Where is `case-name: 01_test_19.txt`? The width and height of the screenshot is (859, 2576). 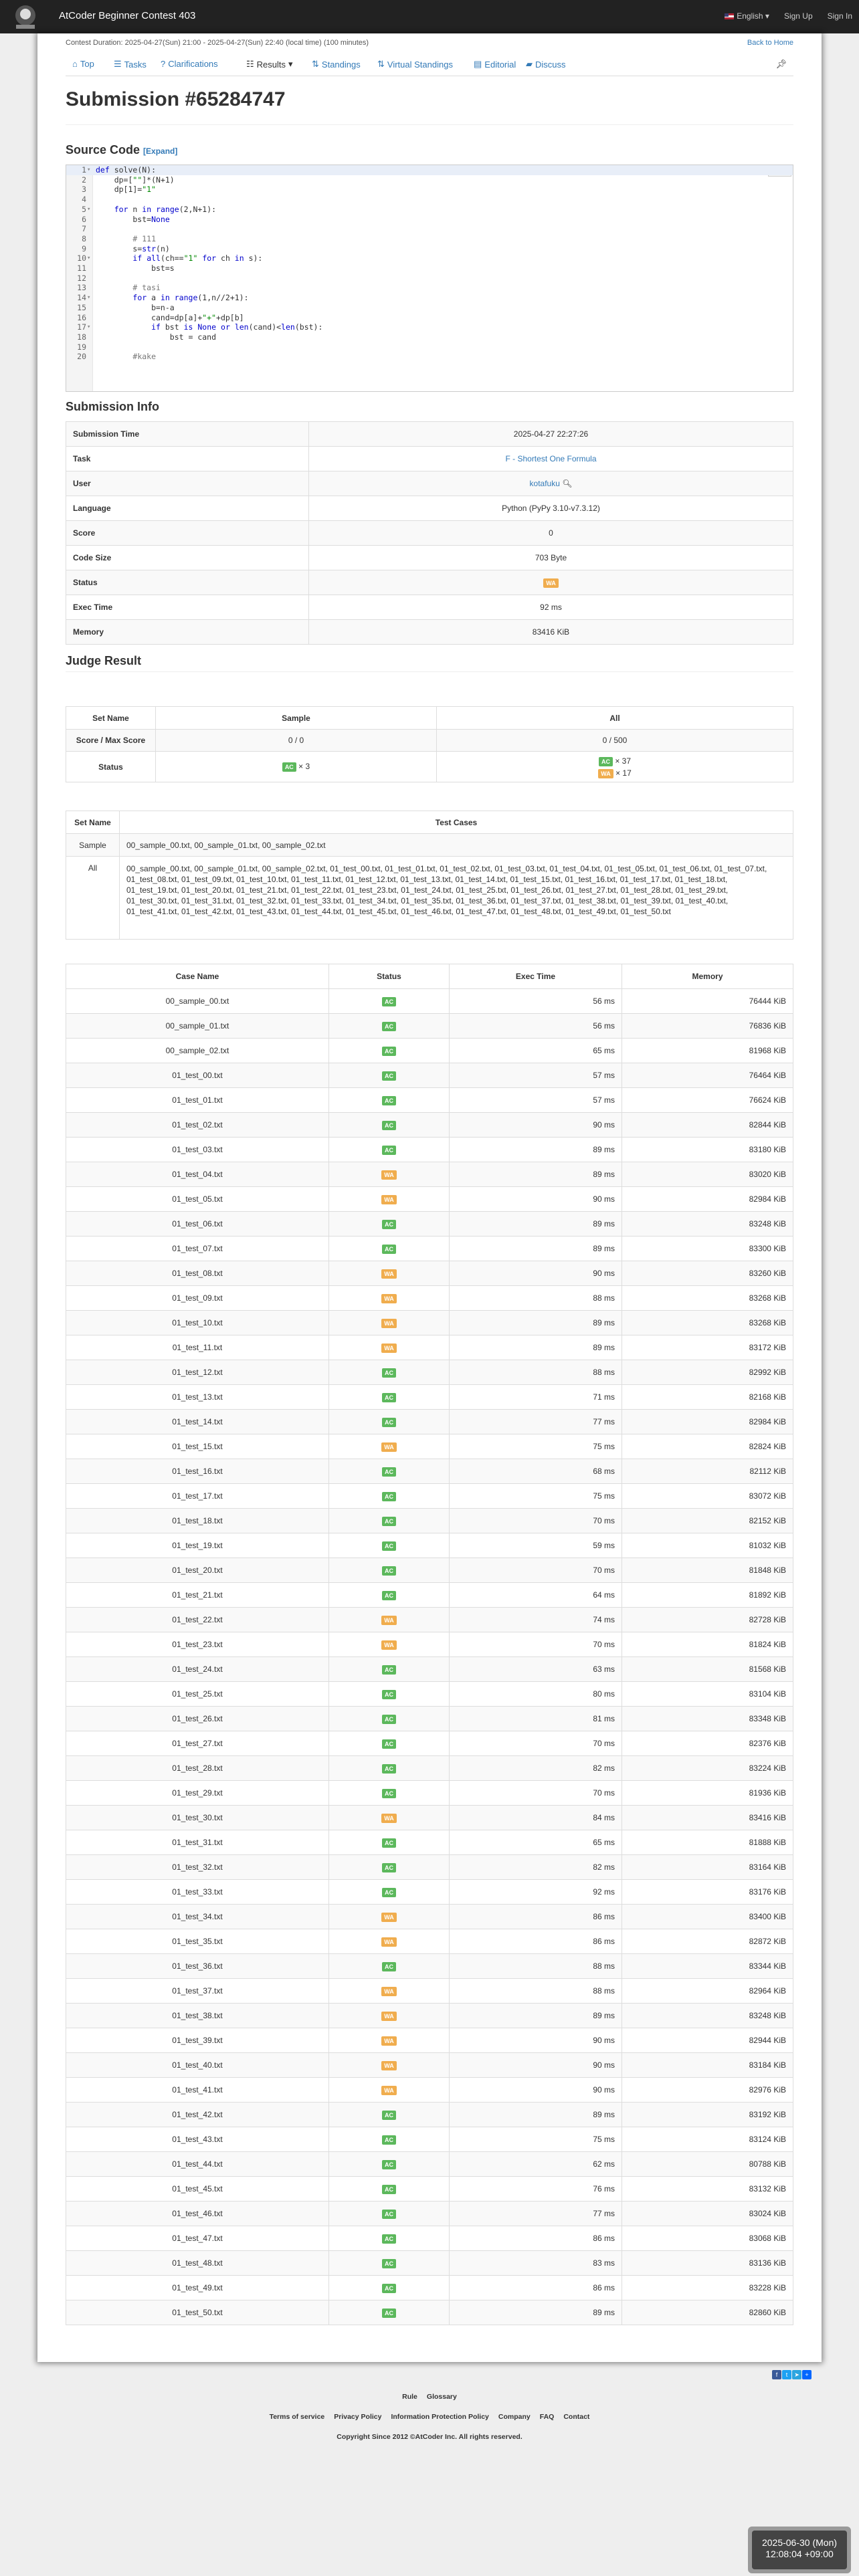
case-name: 01_test_19.txt is located at coordinates (198, 1545).